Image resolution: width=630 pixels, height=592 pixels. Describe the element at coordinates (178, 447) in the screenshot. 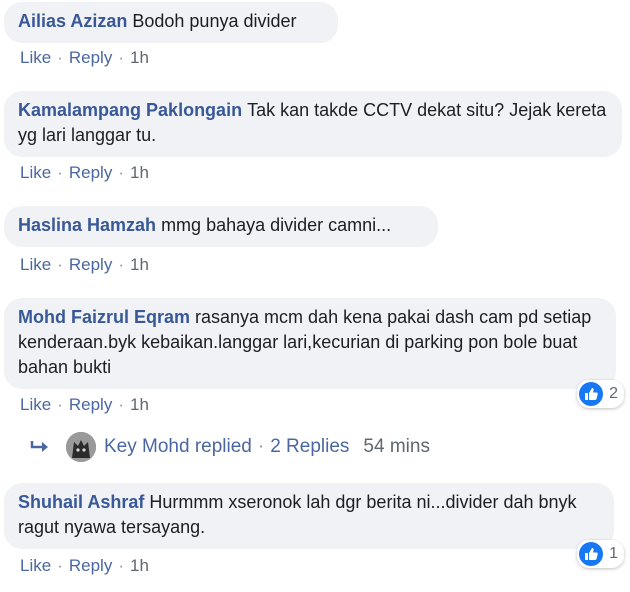

I see `replier-name: Key Mohd replied` at that location.